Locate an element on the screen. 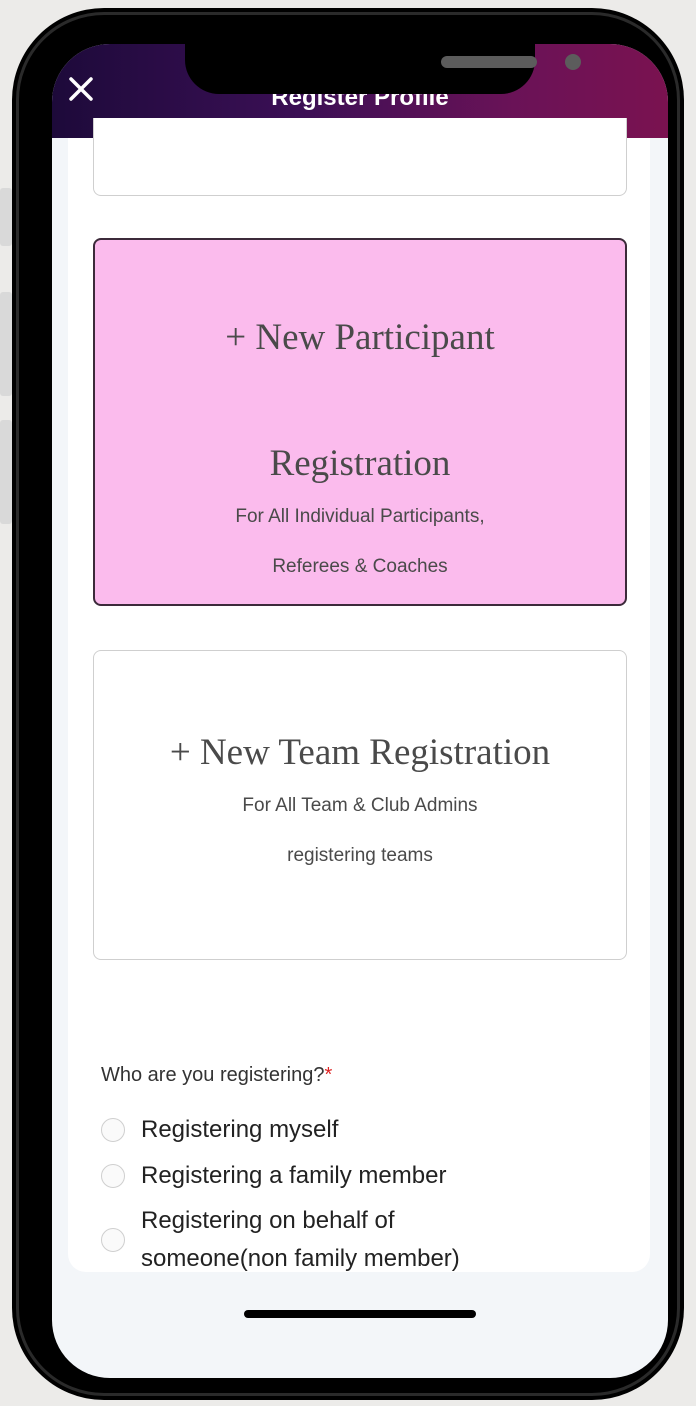  participant-card-title-line1: + New Participant is located at coordinates (360, 337).